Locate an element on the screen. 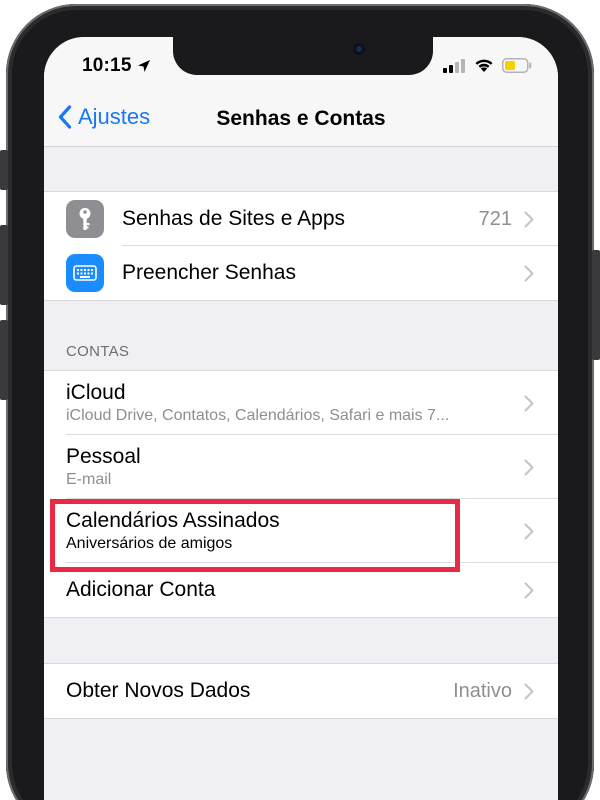 This screenshot has width=600, height=800. row-fetch-new-data: Obter Novos Dados Inativo is located at coordinates (301, 691).